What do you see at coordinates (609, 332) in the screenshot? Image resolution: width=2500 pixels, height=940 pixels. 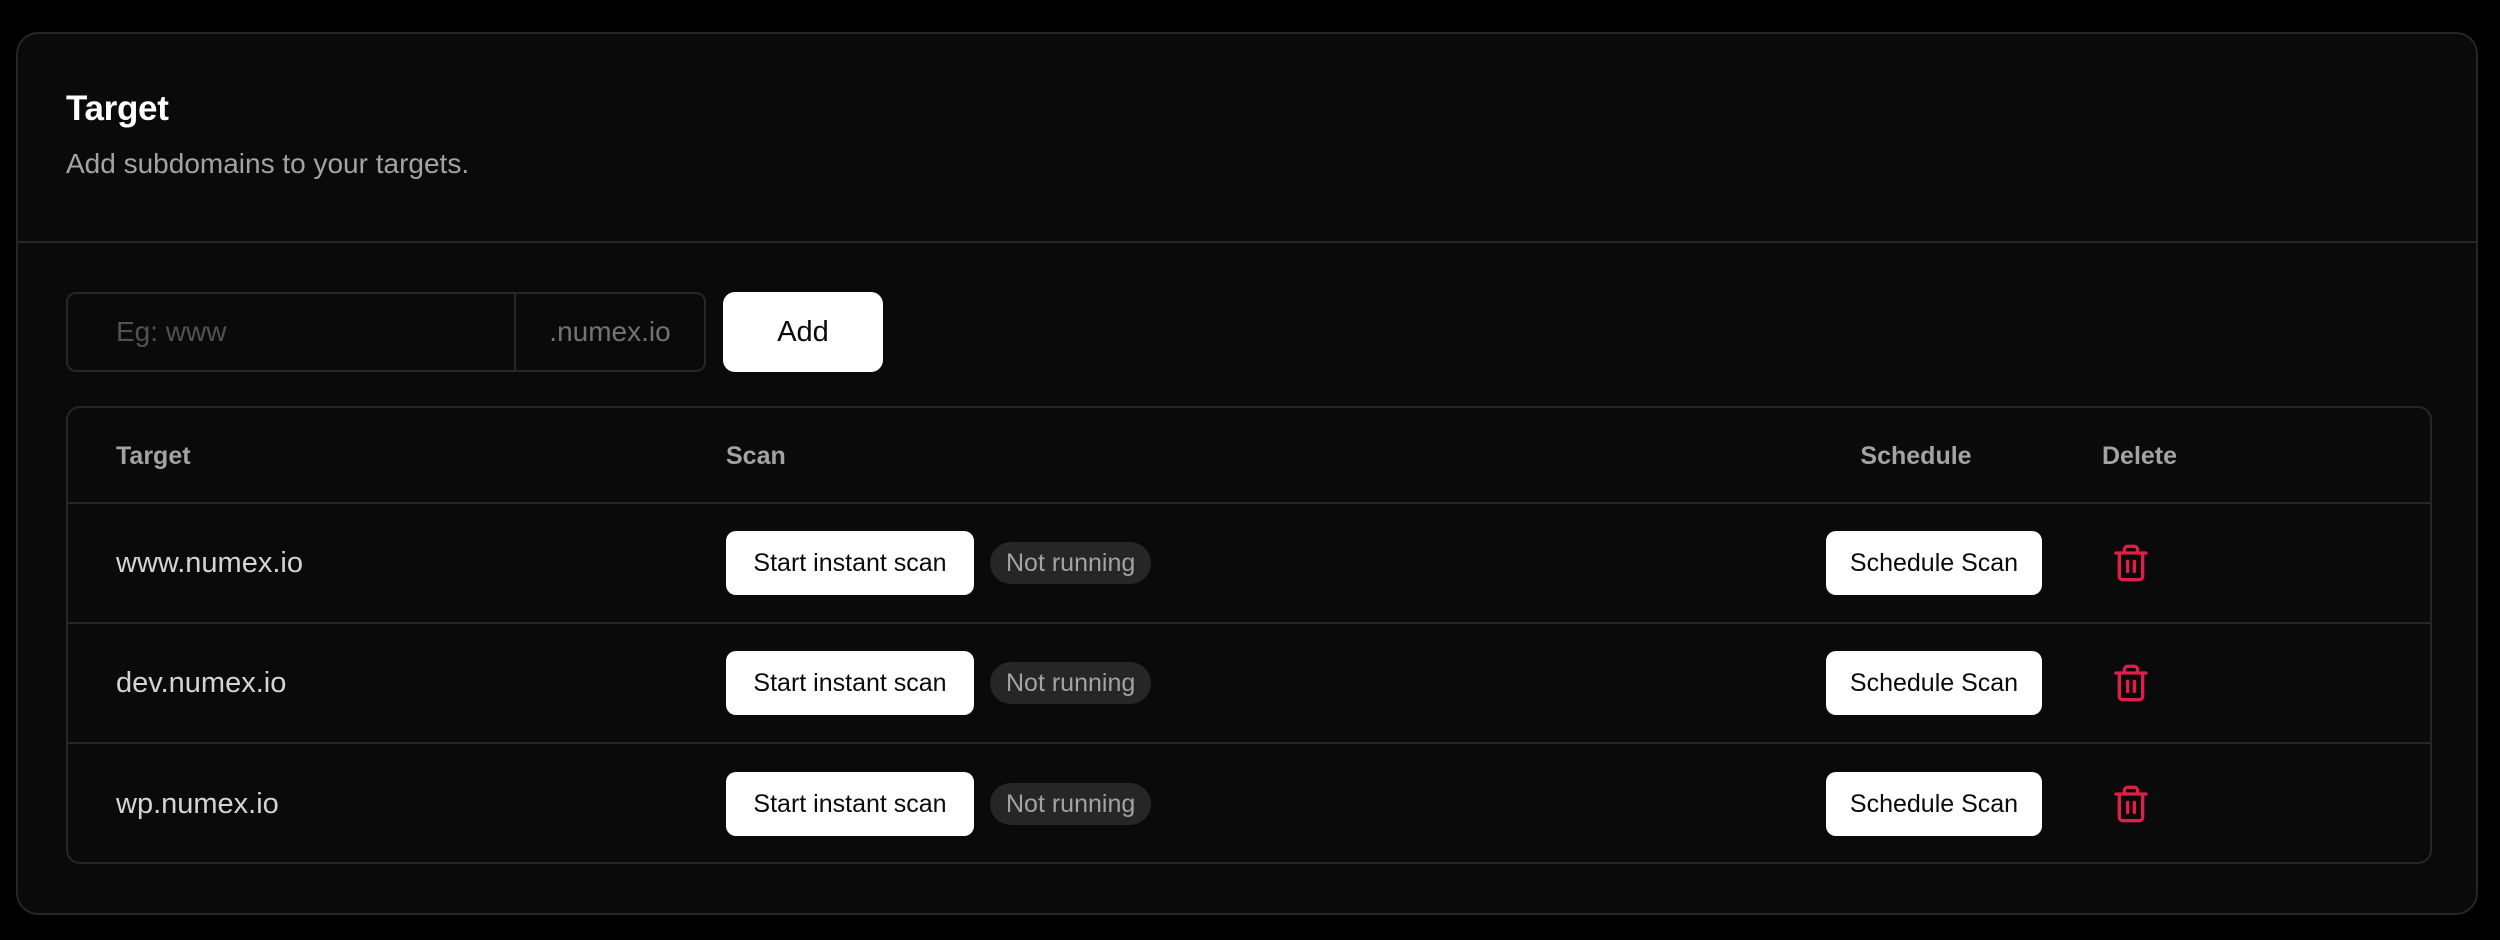 I see `domain-suffix: .numex.io` at bounding box center [609, 332].